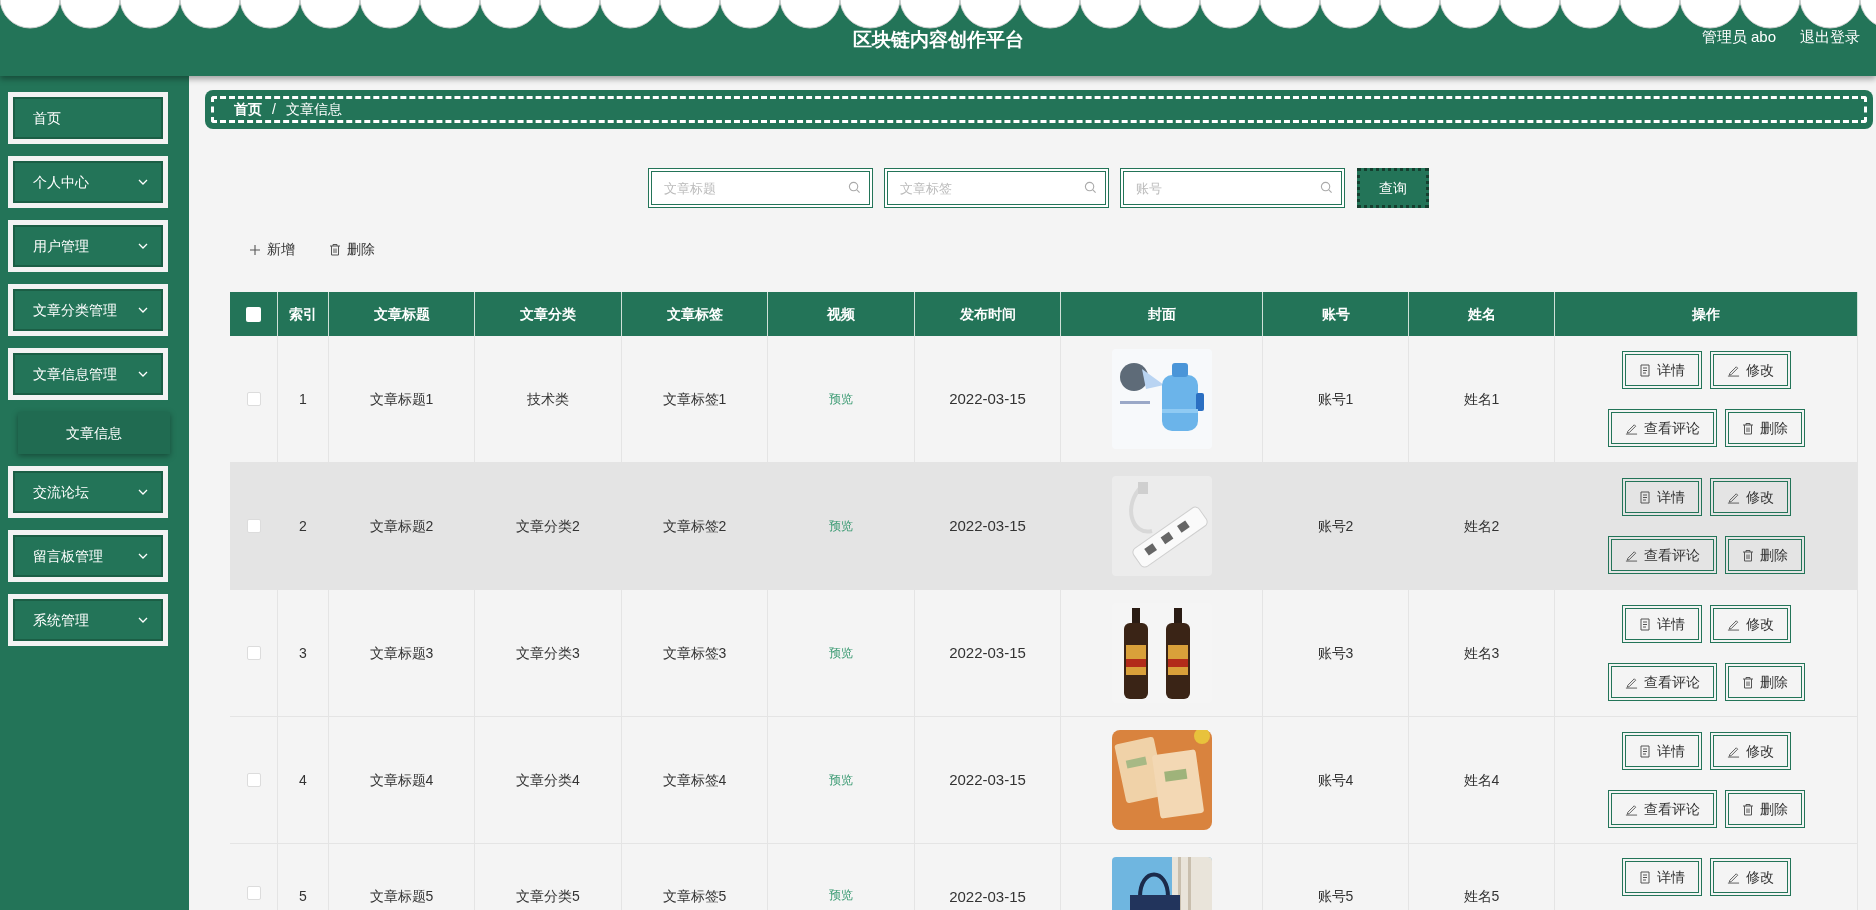 The height and width of the screenshot is (910, 1876). Describe the element at coordinates (88, 492) in the screenshot. I see `sidebar-menu-item: 交流论坛` at that location.